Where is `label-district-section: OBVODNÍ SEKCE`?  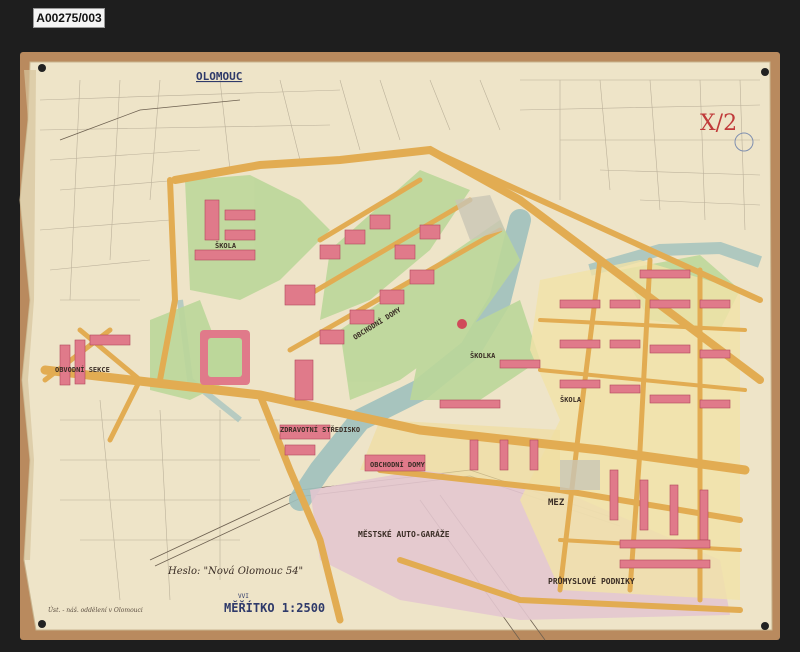 label-district-section: OBVODNÍ SEKCE is located at coordinates (82, 369).